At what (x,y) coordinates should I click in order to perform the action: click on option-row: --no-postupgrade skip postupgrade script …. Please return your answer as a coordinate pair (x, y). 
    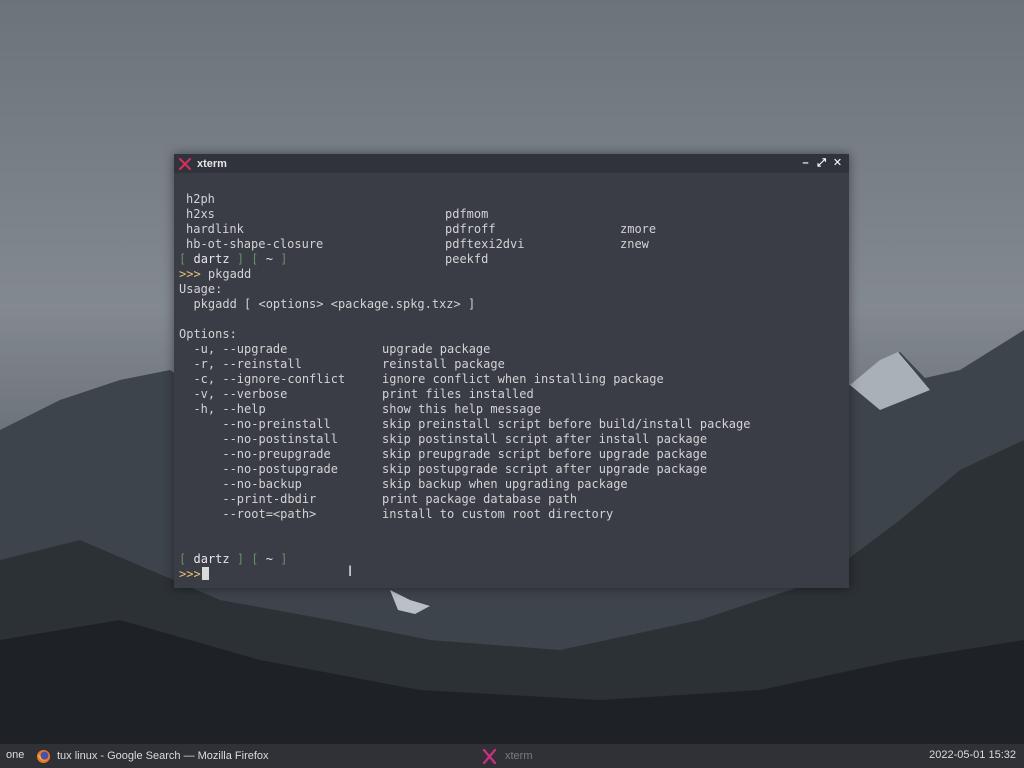
    Looking at the image, I should click on (511, 469).